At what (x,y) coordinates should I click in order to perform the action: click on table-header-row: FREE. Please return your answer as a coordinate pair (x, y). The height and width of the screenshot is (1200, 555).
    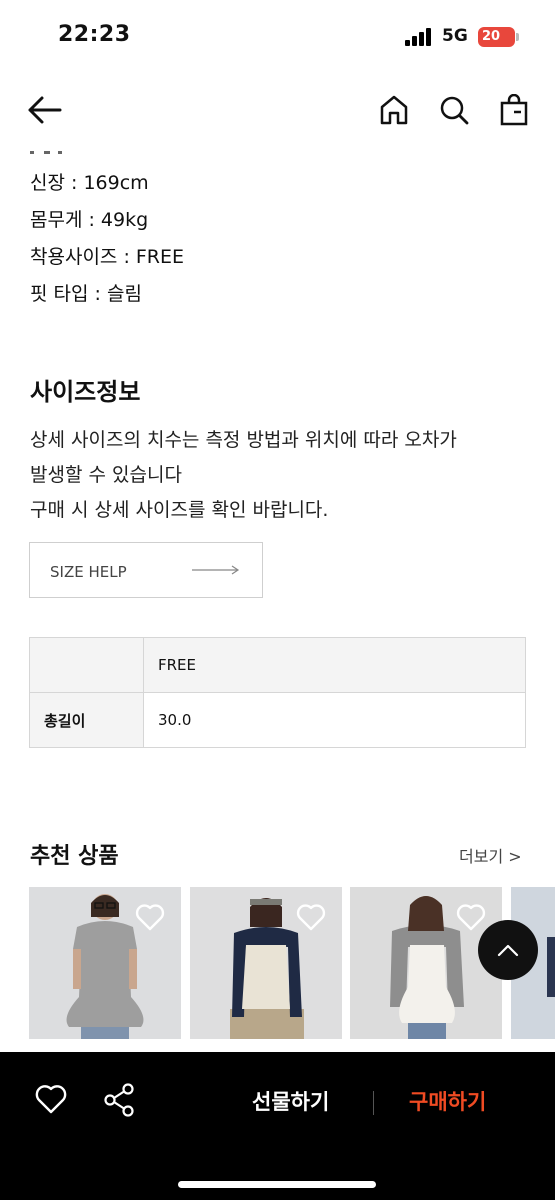
    Looking at the image, I should click on (277, 665).